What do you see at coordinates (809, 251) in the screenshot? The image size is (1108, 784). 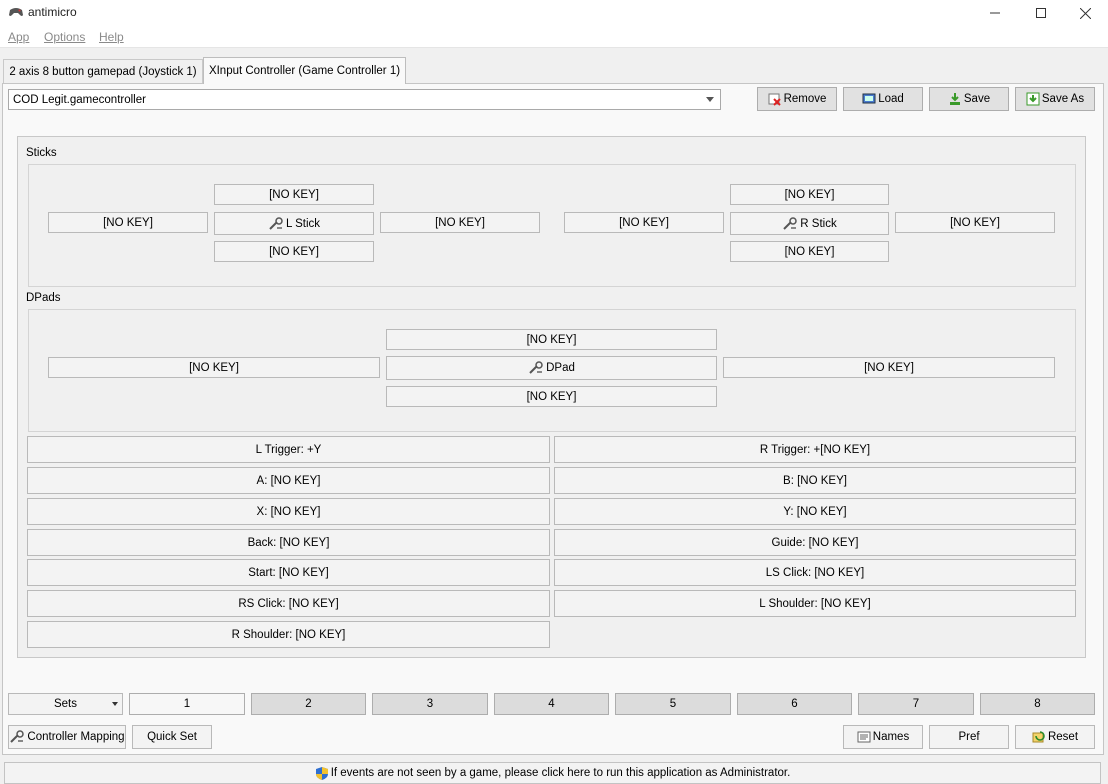 I see `r-stick-down-button: [NO KEY]` at bounding box center [809, 251].